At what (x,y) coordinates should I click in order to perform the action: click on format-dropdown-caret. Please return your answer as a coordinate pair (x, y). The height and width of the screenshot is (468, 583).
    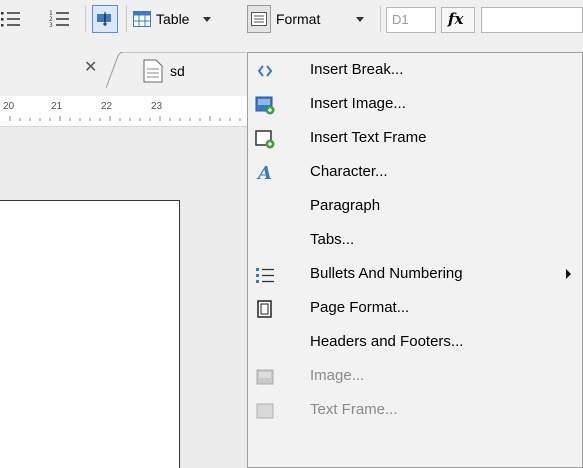
    Looking at the image, I should click on (360, 19).